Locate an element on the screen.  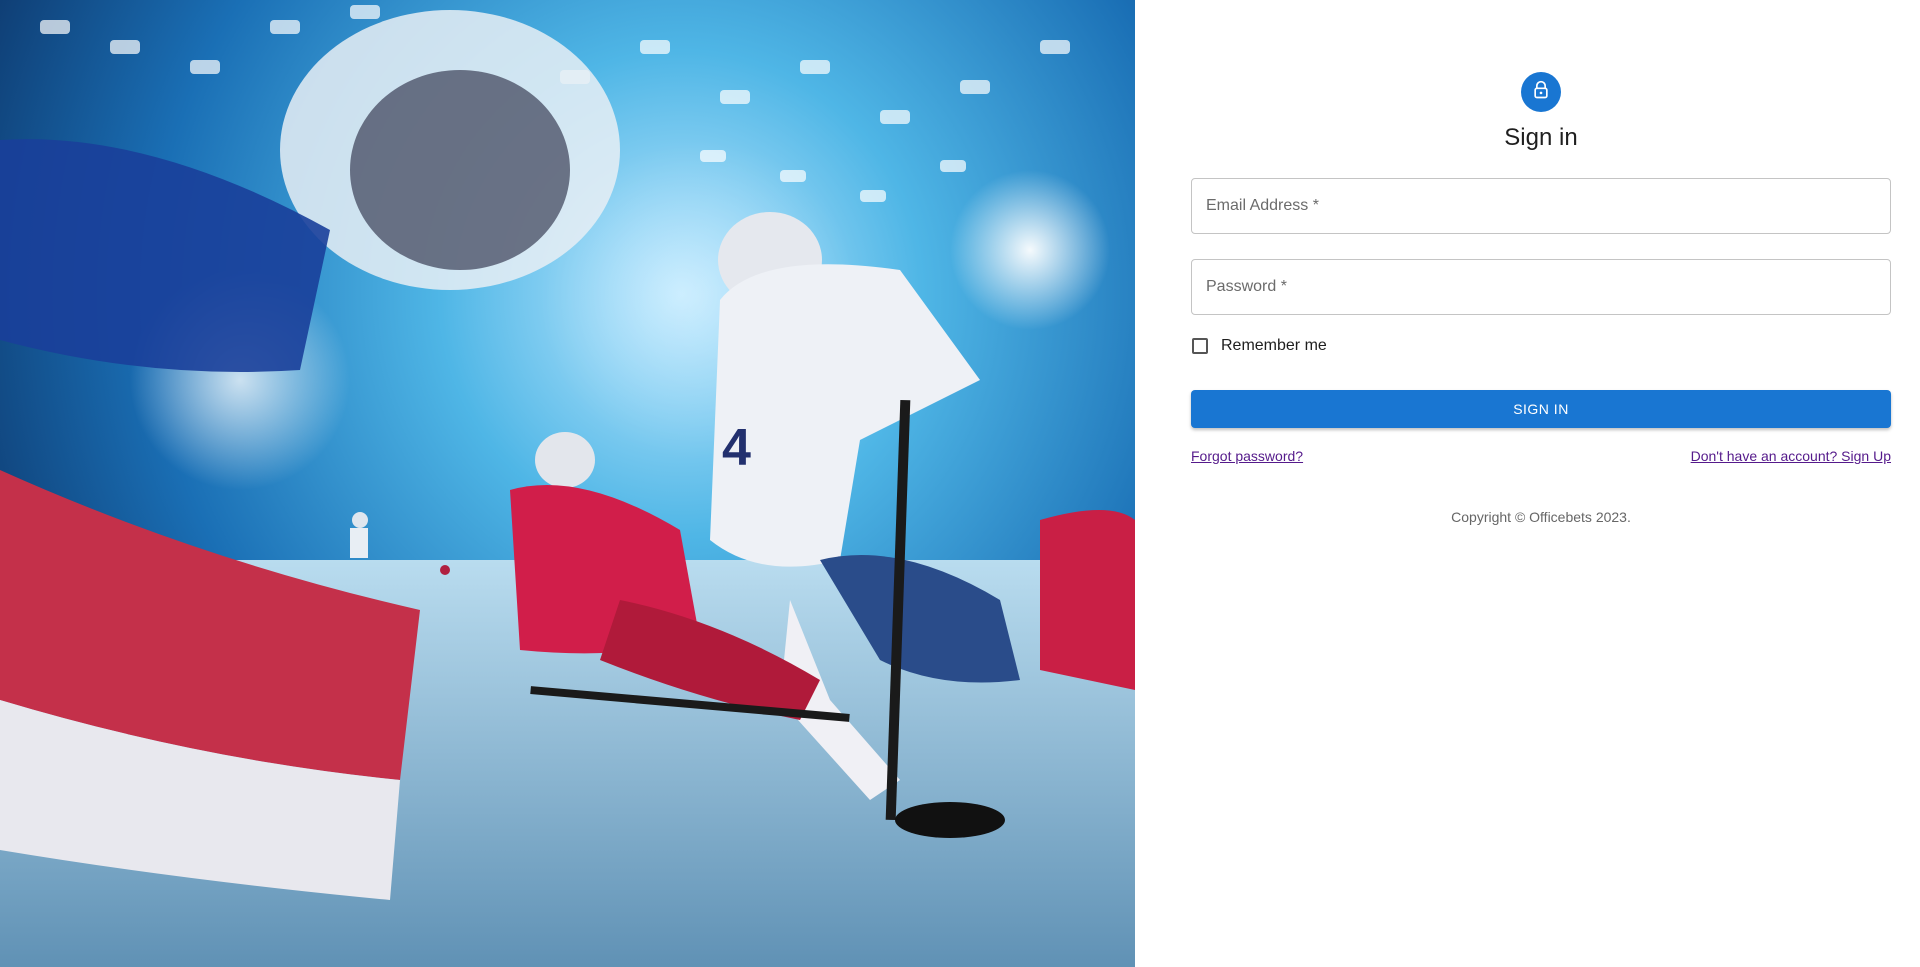
copyright-text: Copyright © Officebets 2023. is located at coordinates (1541, 517).